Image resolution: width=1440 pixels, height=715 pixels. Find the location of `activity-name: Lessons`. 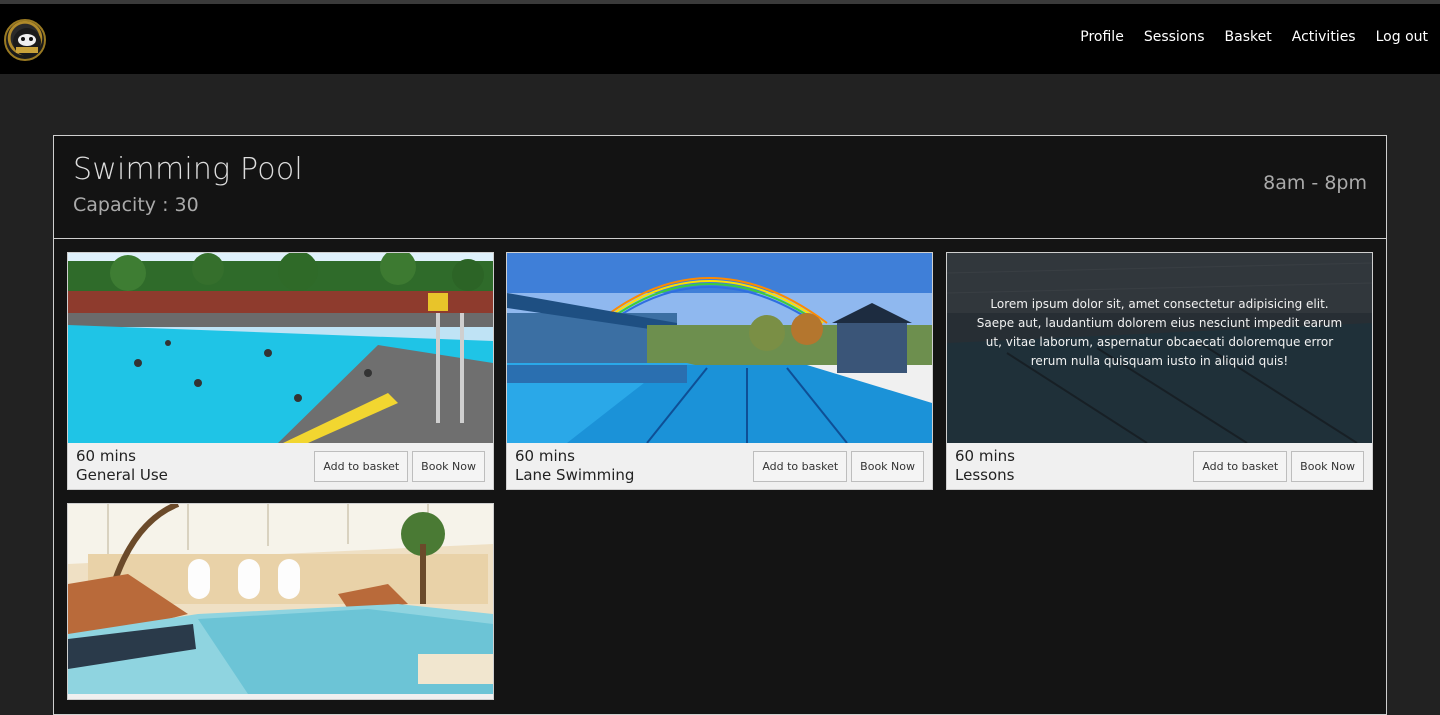

activity-name: Lessons is located at coordinates (985, 475).